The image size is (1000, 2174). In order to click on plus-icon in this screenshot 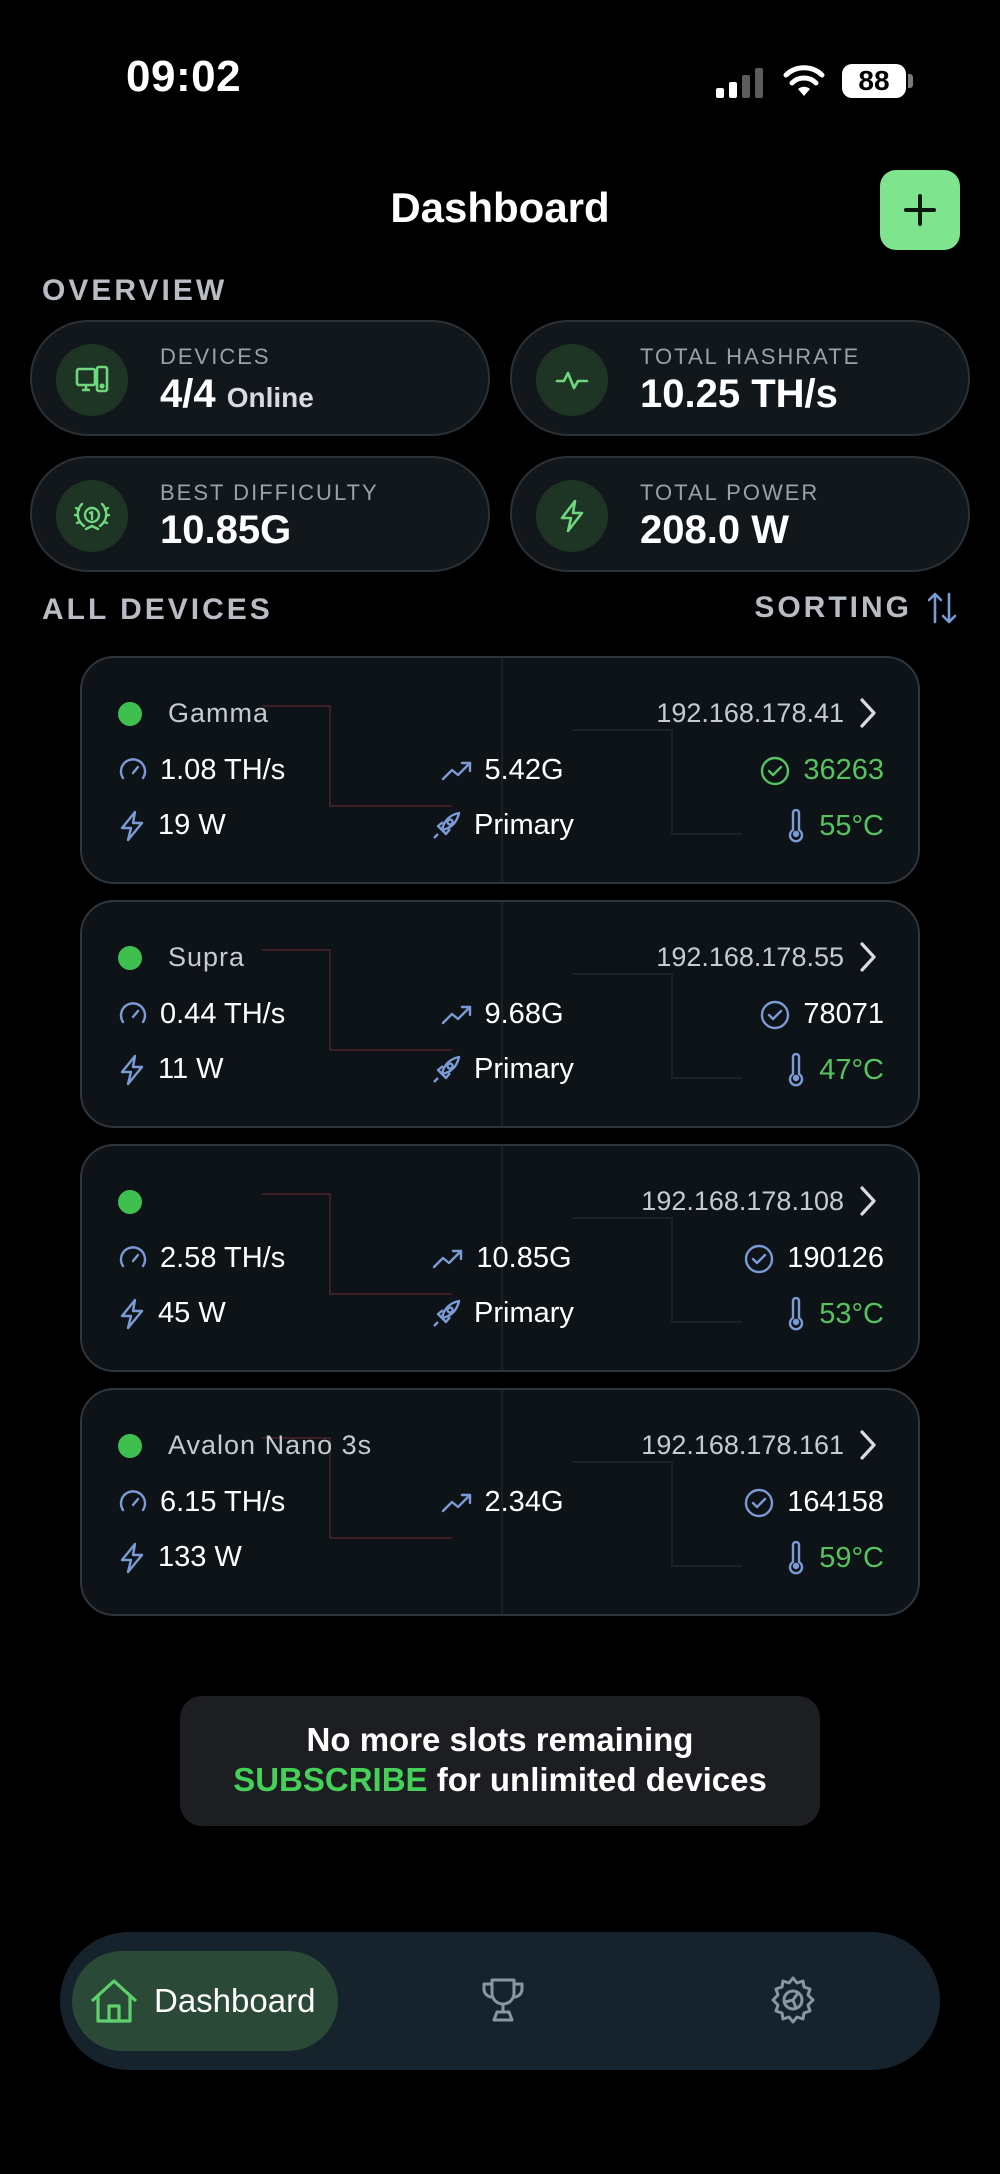, I will do `click(920, 210)`.